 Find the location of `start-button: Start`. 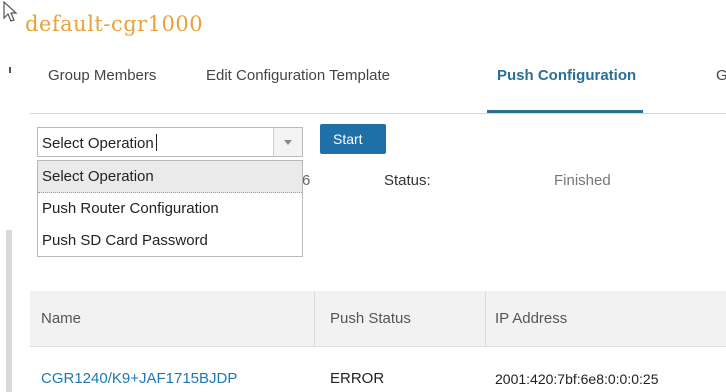

start-button: Start is located at coordinates (353, 139).